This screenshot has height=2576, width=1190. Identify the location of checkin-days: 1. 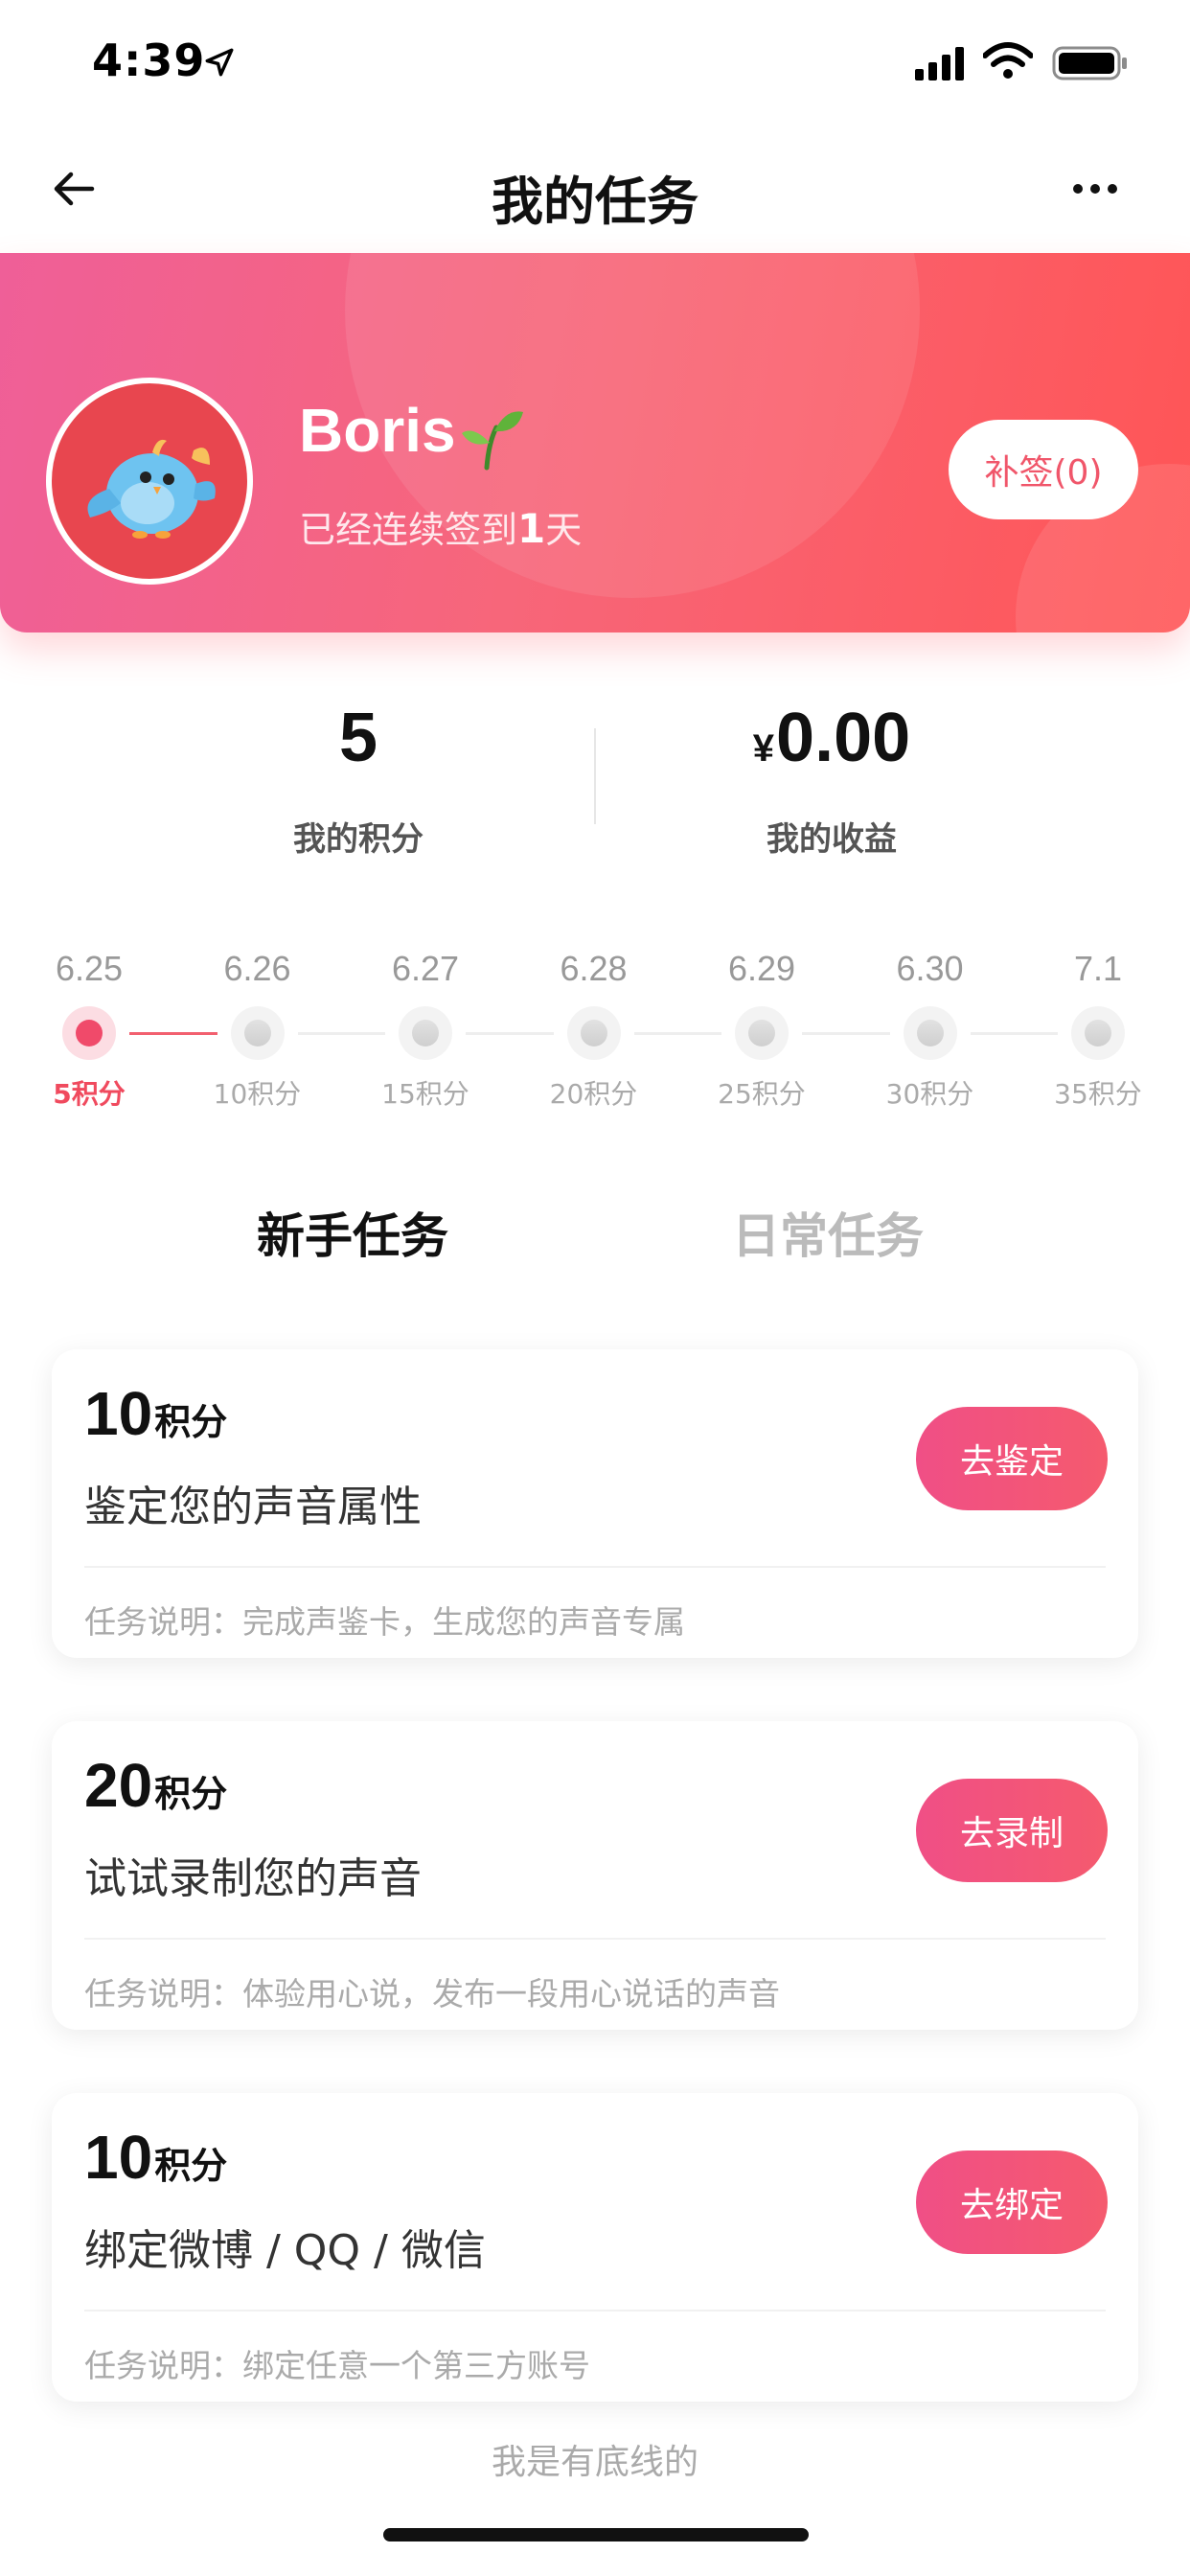
(531, 528).